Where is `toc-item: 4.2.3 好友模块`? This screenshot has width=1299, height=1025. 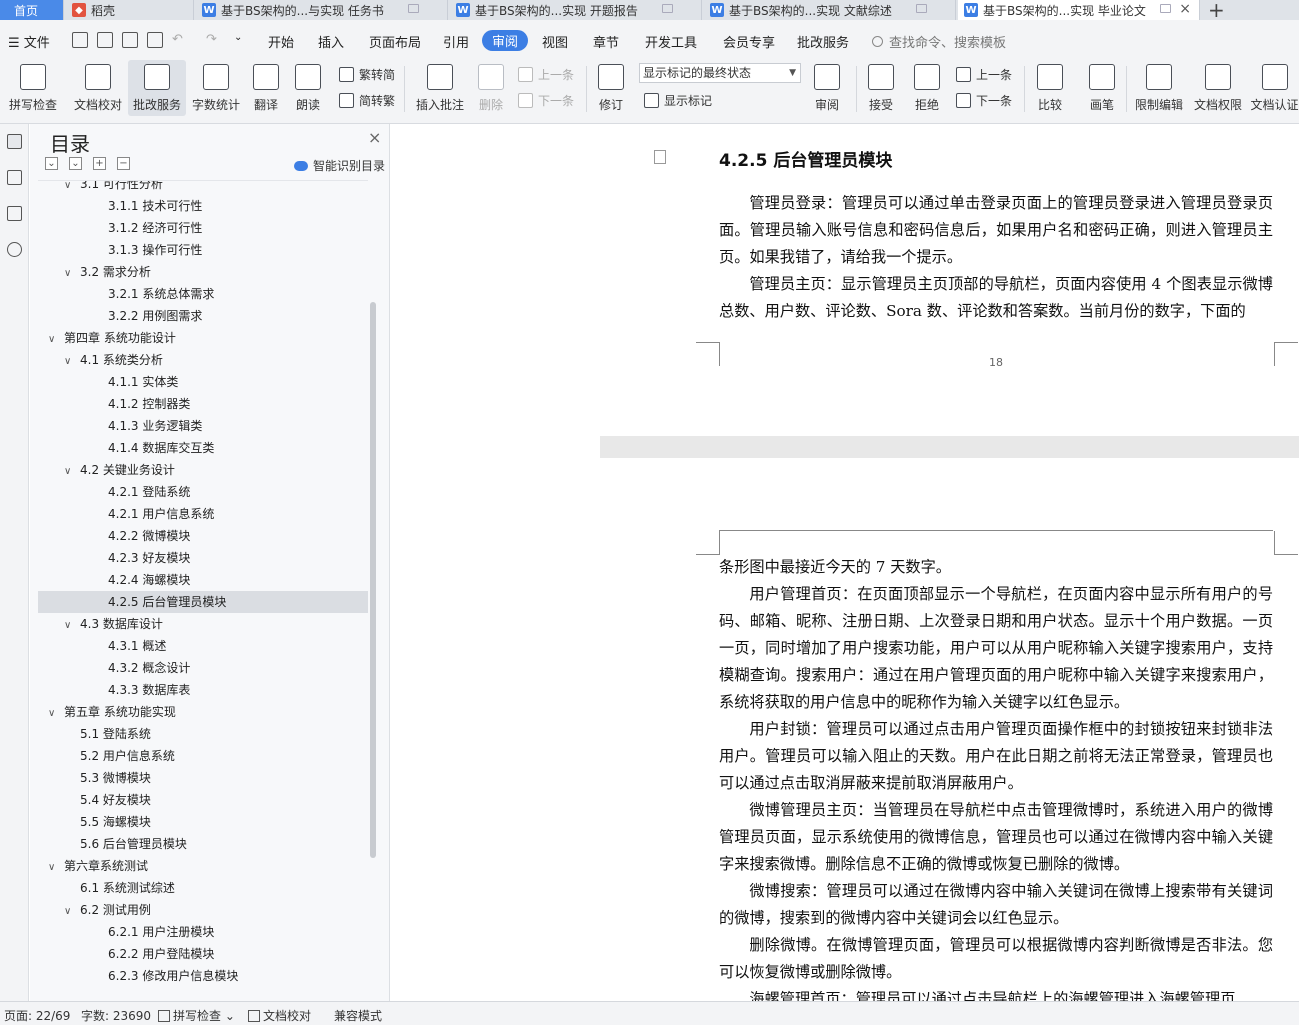 toc-item: 4.2.3 好友模块 is located at coordinates (203, 558).